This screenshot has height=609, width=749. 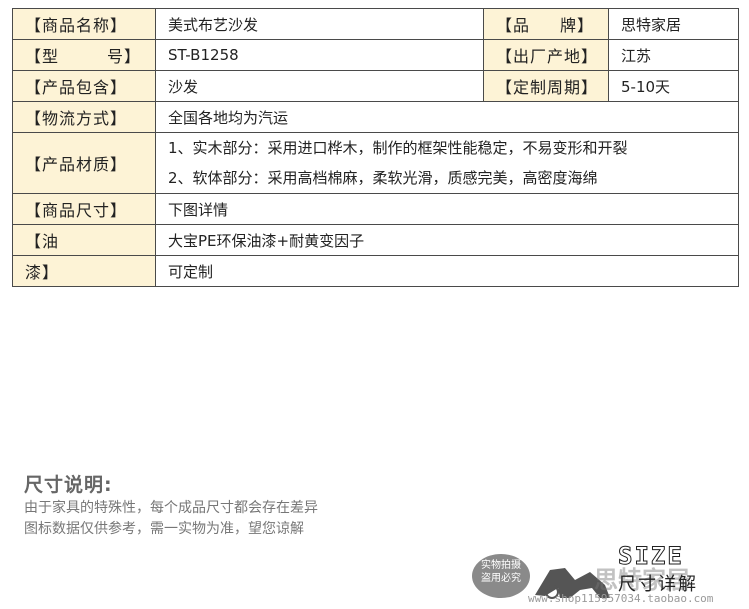 I want to click on size-note-line-1: 由于家具的特殊性，每个成品尺寸都会存在差异, so click(x=171, y=508).